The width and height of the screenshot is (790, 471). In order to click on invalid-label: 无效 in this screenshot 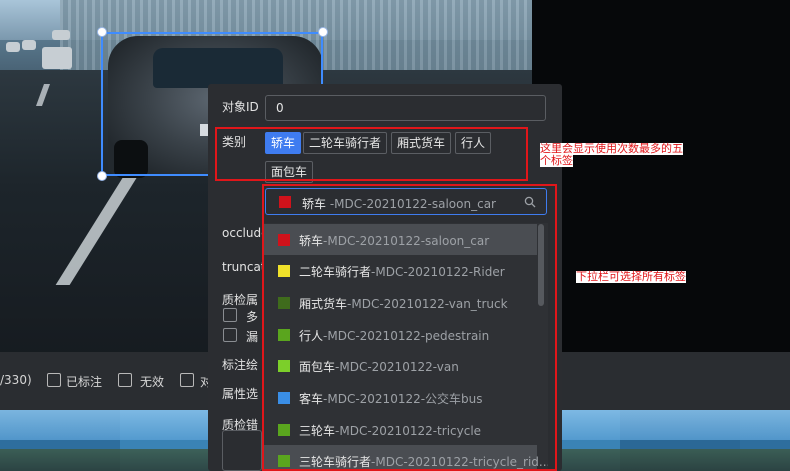, I will do `click(152, 382)`.